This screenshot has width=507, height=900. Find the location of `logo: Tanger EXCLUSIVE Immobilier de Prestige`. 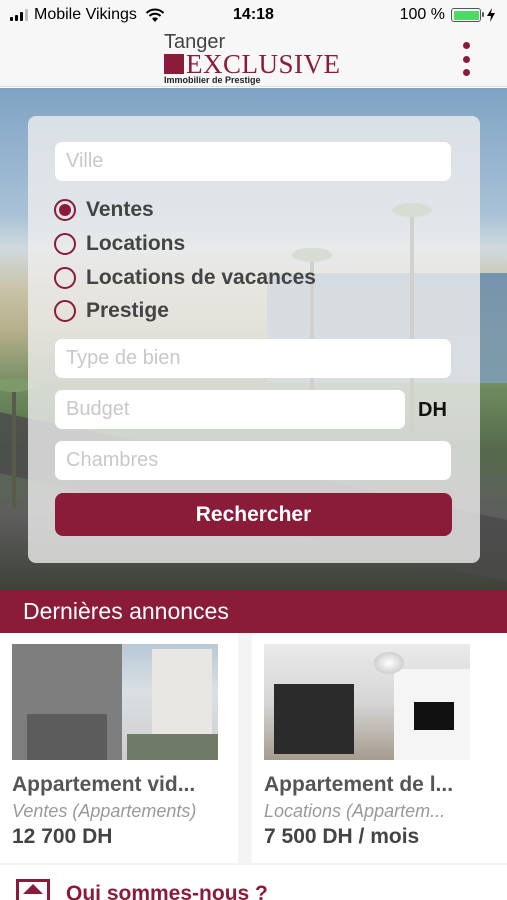

logo: Tanger EXCLUSIVE Immobilier de Prestige is located at coordinates (264, 58).